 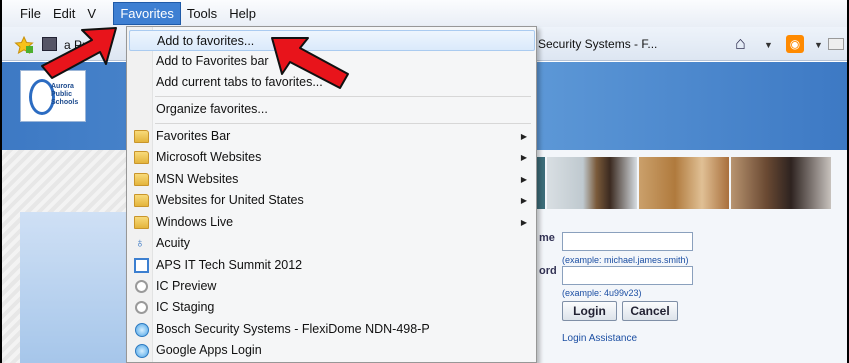 What do you see at coordinates (97, 13) in the screenshot?
I see `menu-view: V` at bounding box center [97, 13].